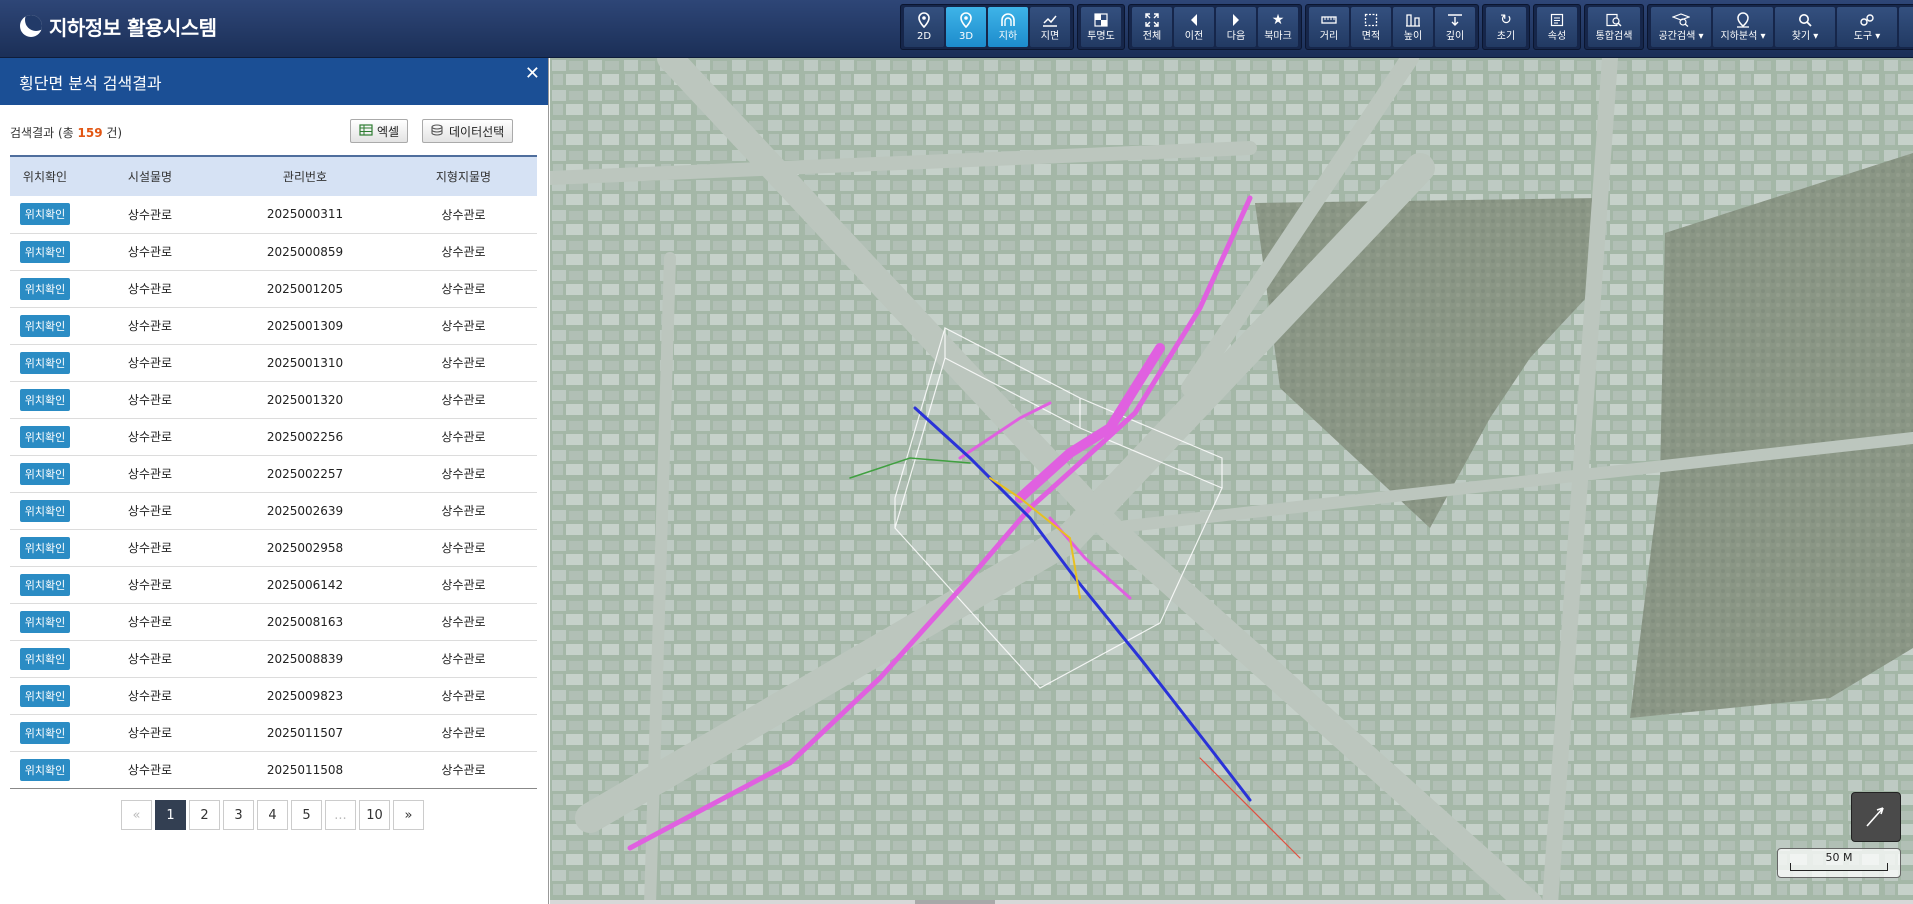  What do you see at coordinates (987, 27) in the screenshot?
I see `view-mode-group: 2D 3D 지하 지면` at bounding box center [987, 27].